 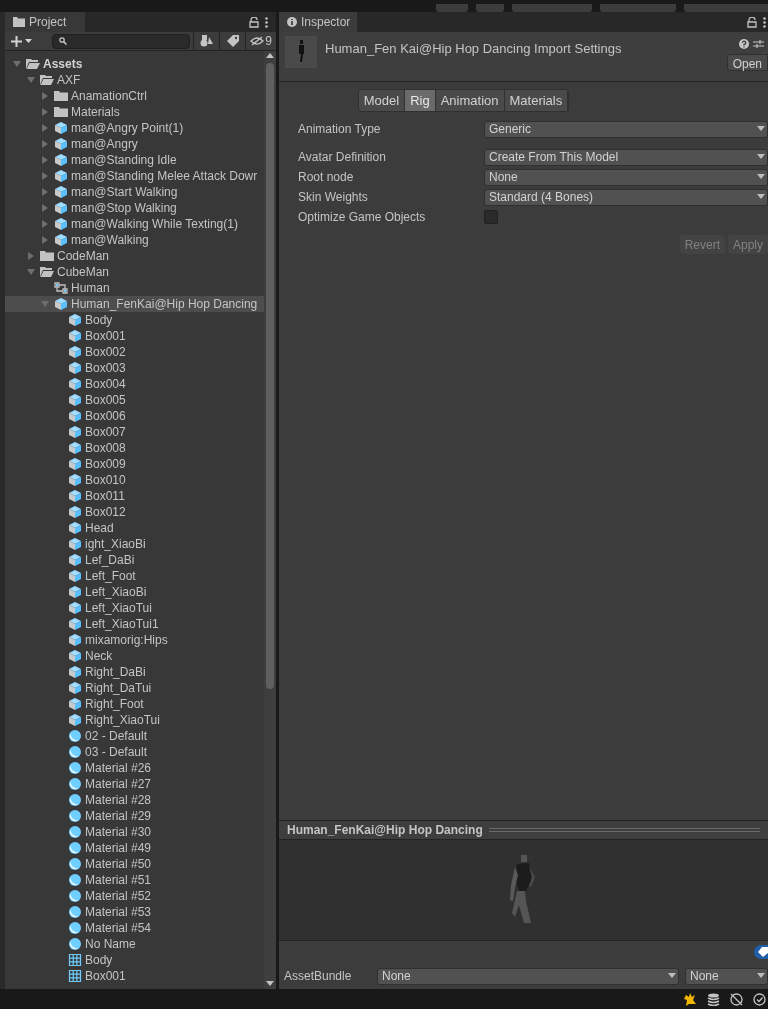 I want to click on variant-dropdown: None, so click(x=726, y=976).